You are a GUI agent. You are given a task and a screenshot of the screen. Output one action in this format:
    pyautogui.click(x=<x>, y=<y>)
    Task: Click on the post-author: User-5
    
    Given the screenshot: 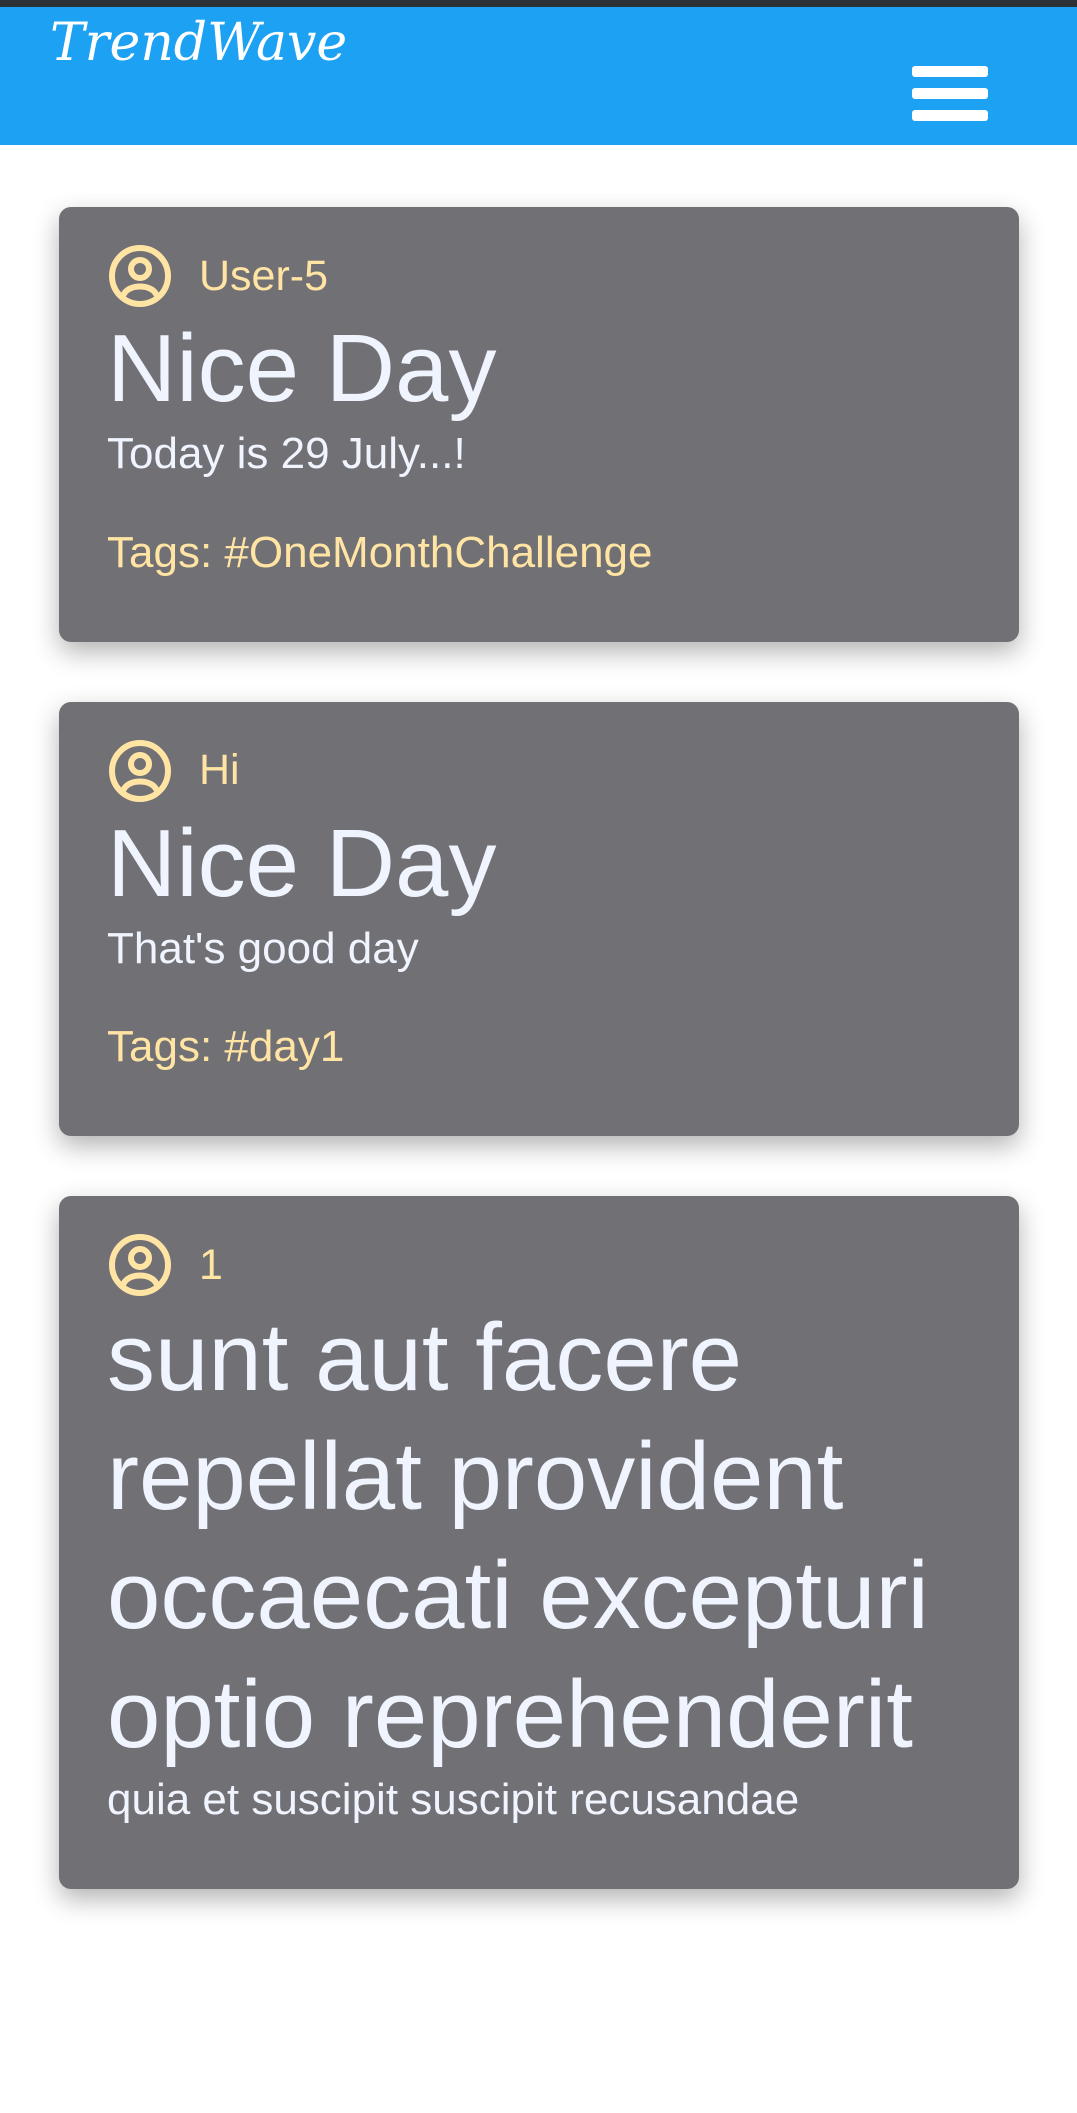 What is the action you would take?
    pyautogui.click(x=539, y=276)
    